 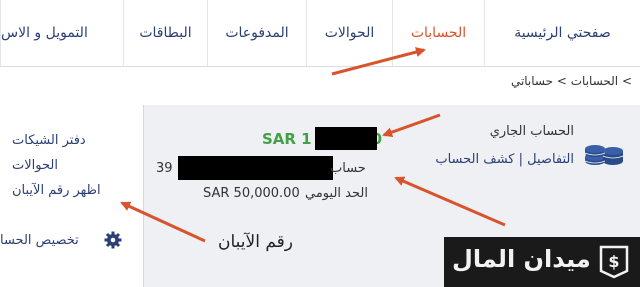 What do you see at coordinates (411, 125) in the screenshot?
I see `arrow-to-balance` at bounding box center [411, 125].